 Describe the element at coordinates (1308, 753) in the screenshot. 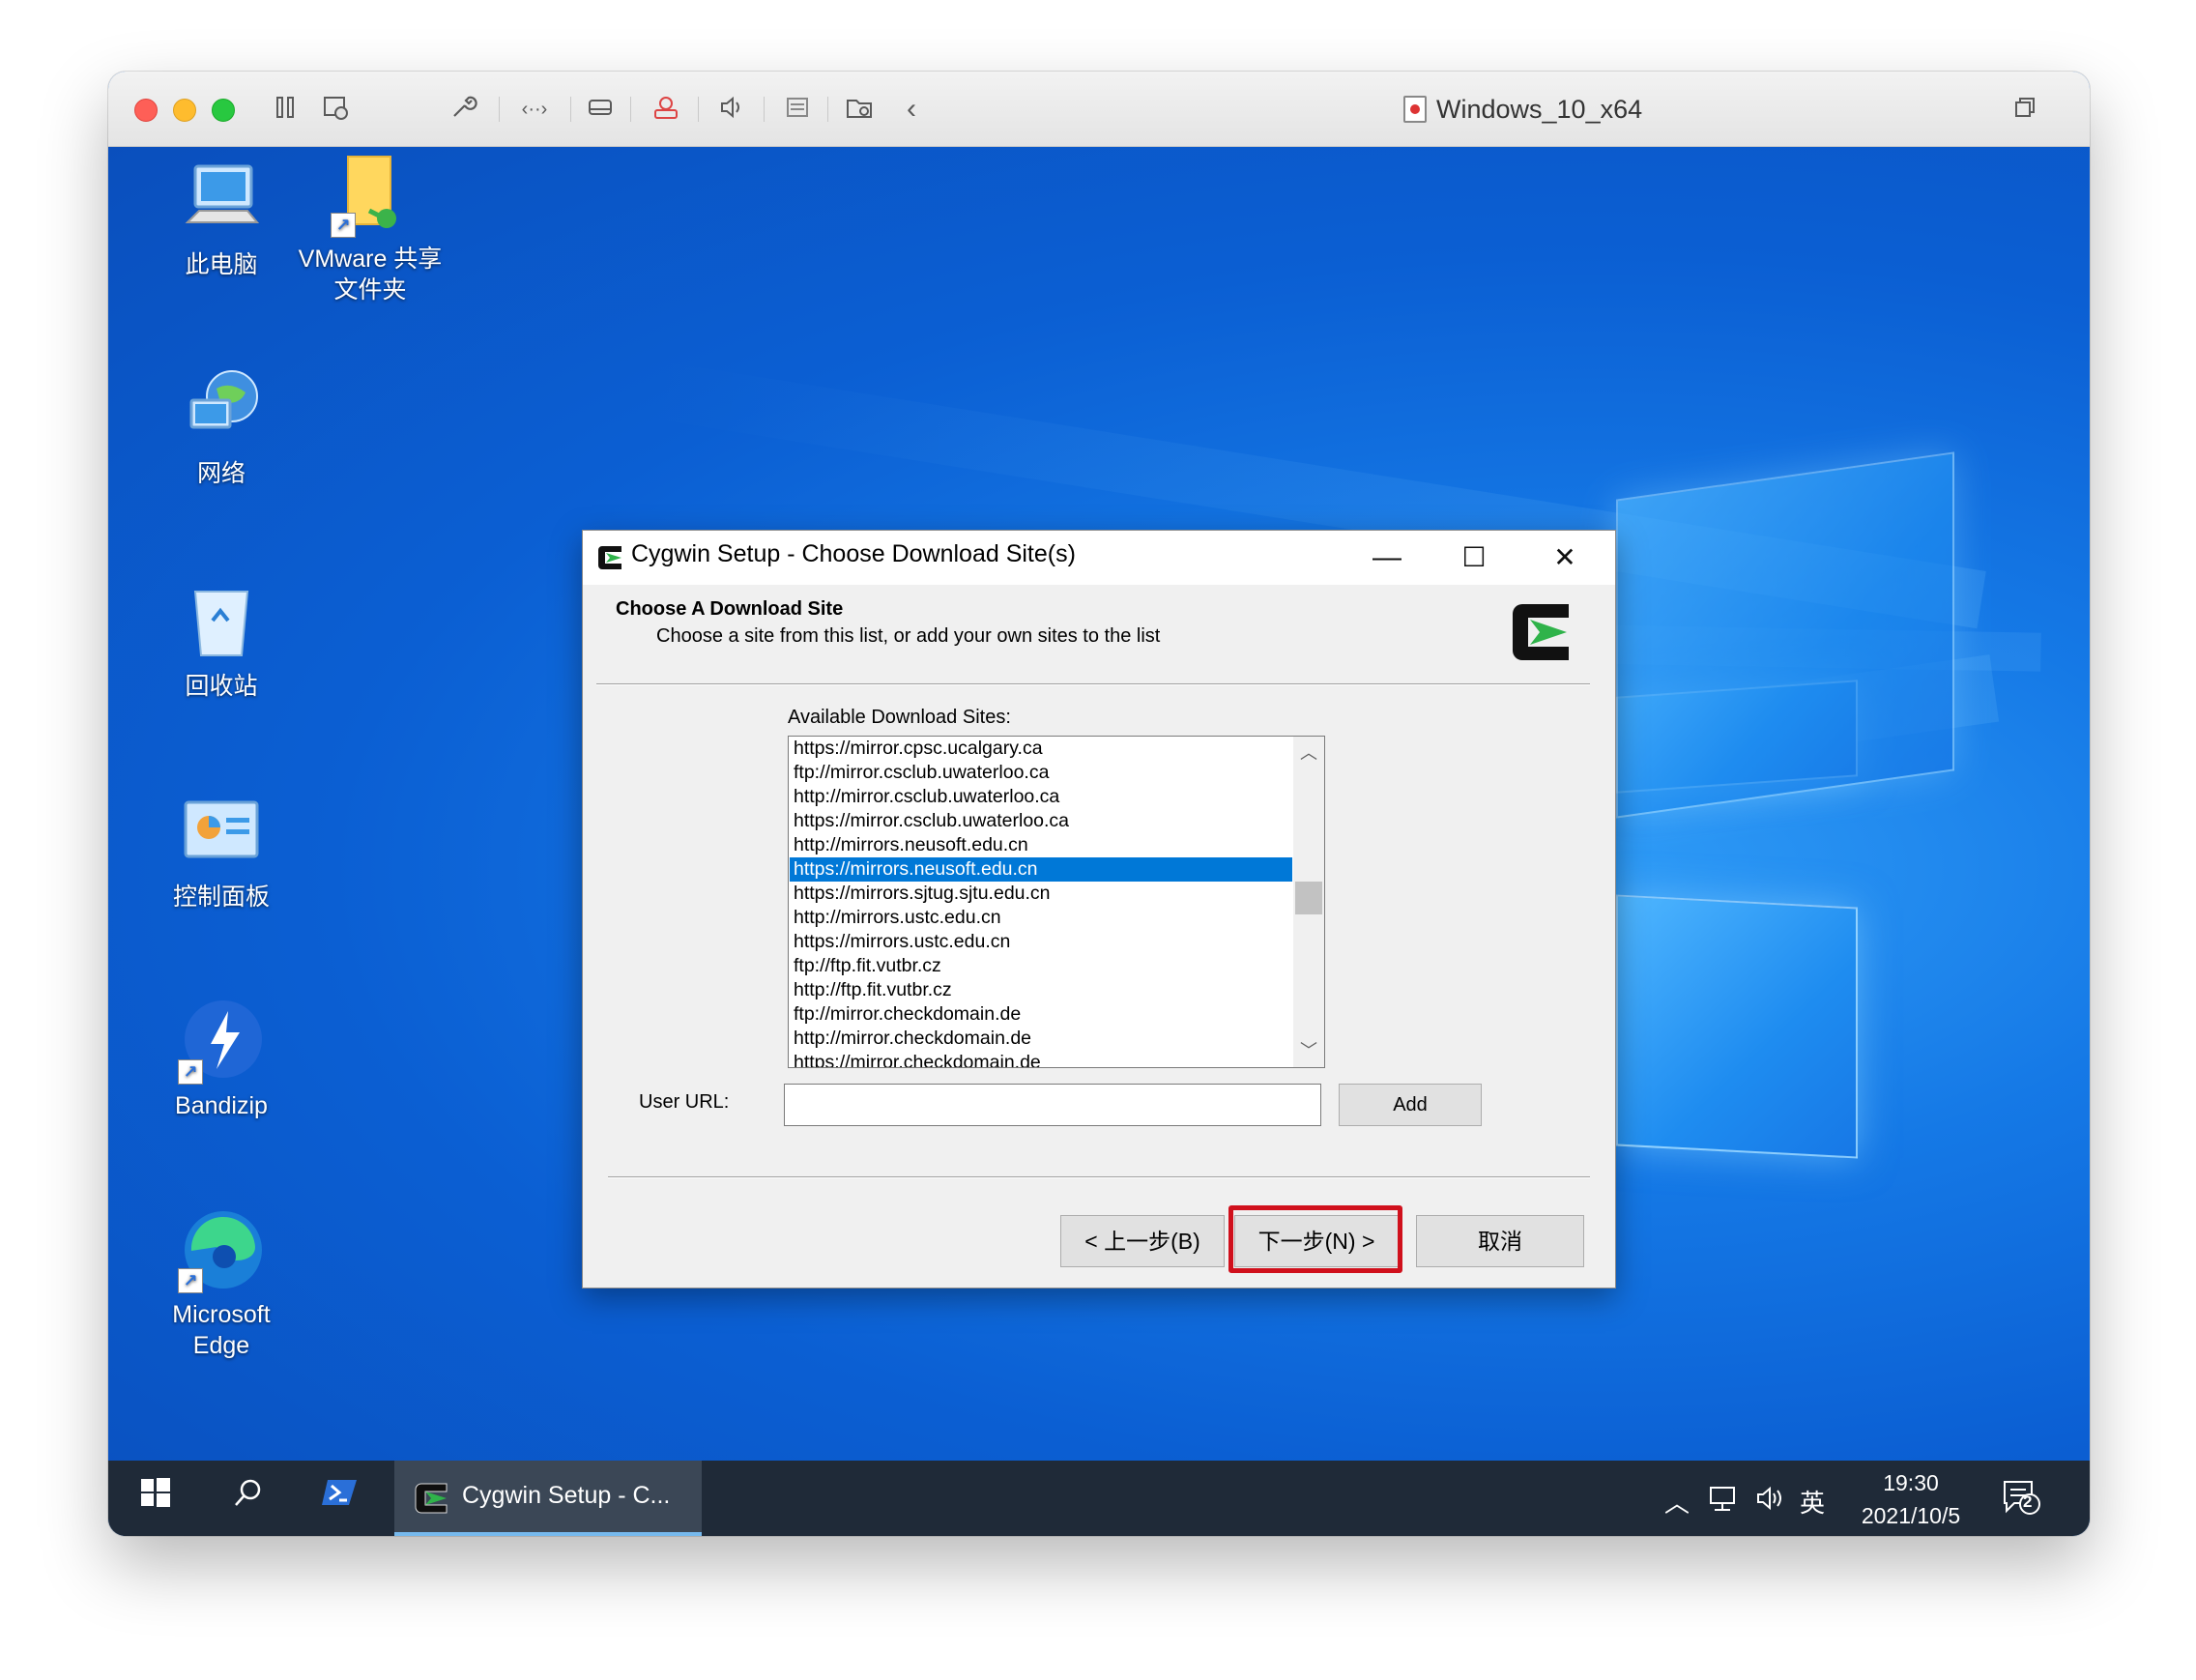

I see `scroll-up-icon: ︿` at that location.